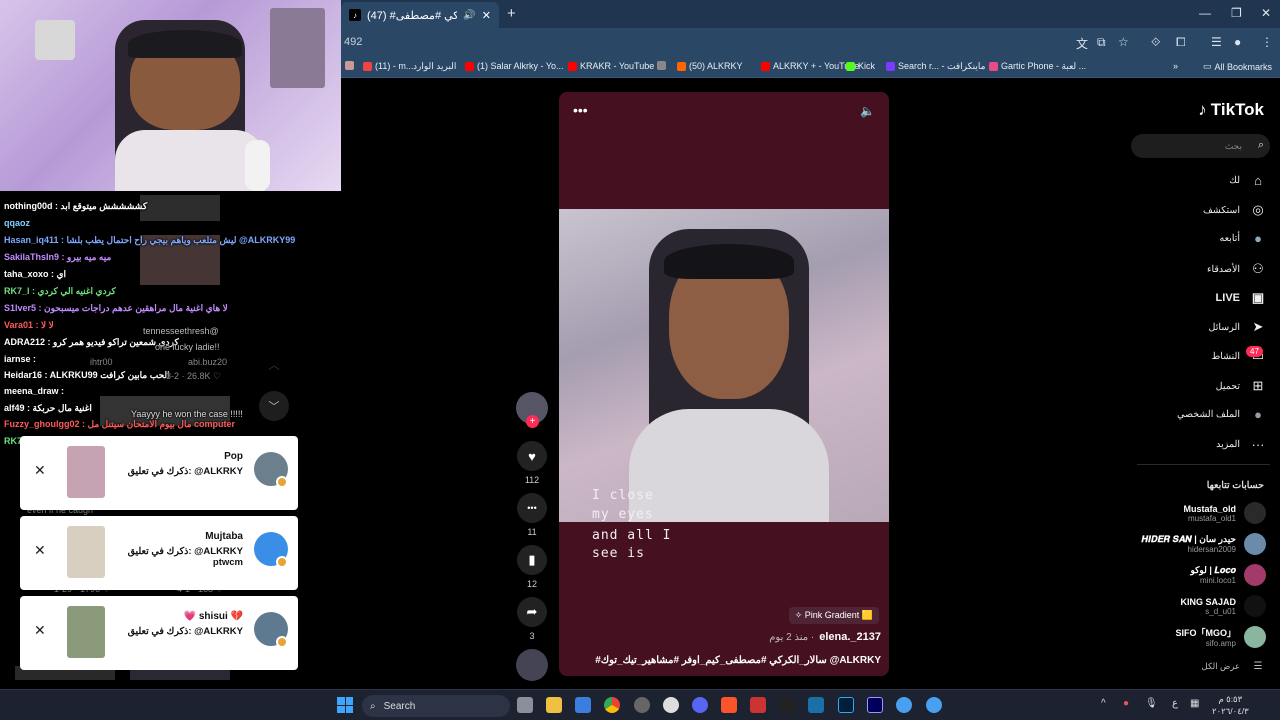  What do you see at coordinates (816, 705) in the screenshot?
I see `steam-icon` at bounding box center [816, 705].